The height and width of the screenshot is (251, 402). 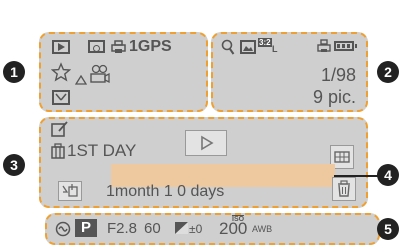 What do you see at coordinates (165, 191) in the screenshot?
I see `age-label: 1month 1 0 days` at bounding box center [165, 191].